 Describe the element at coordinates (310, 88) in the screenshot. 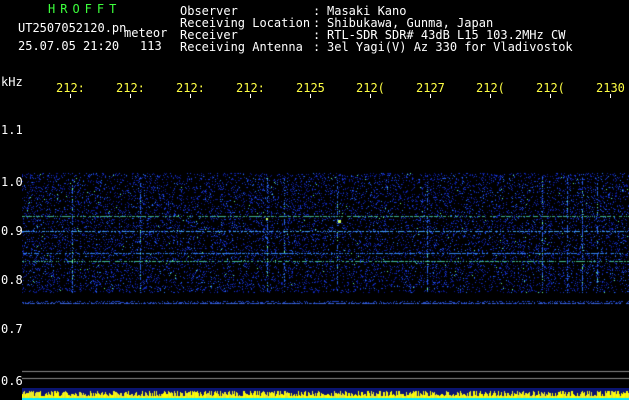

I see `time-tick-label: 2125` at that location.